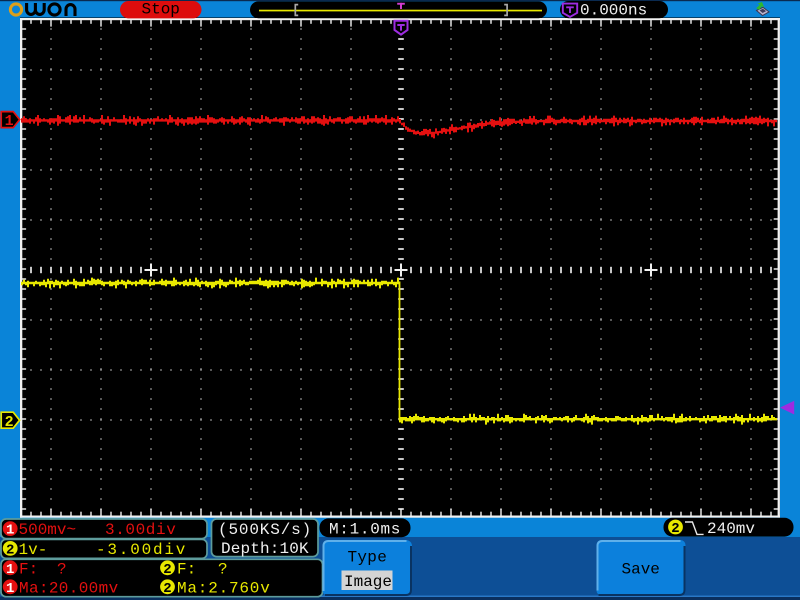 The image size is (800, 600). I want to click on svg-text: Image, so click(368, 582).